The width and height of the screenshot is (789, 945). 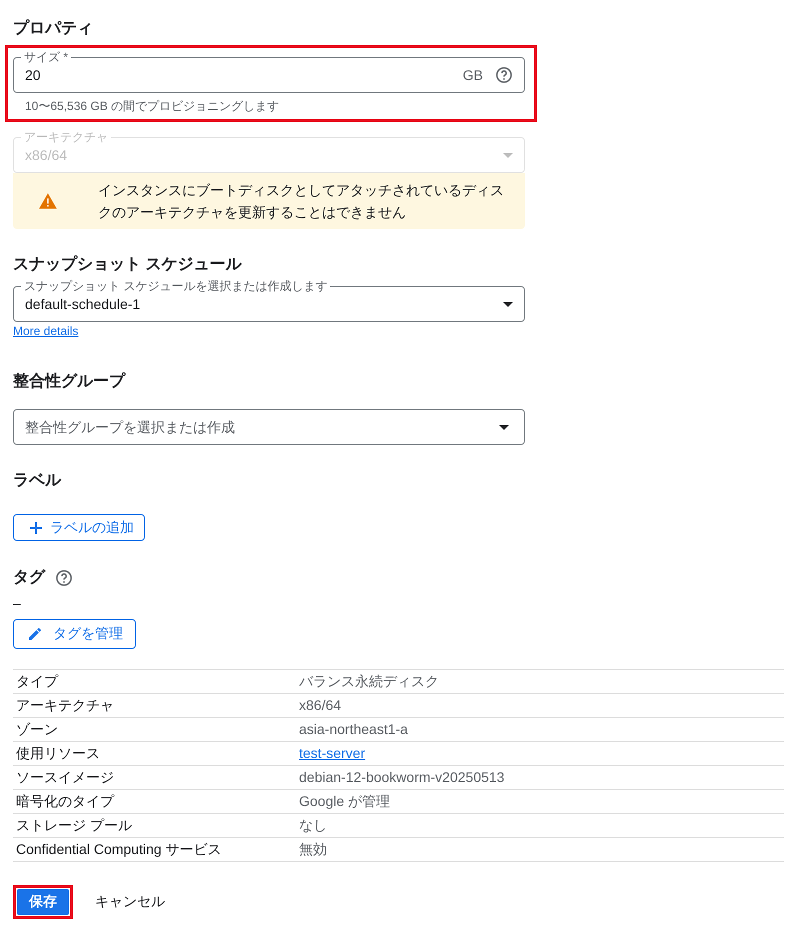 I want to click on property-name: Confidential Computing サービス, so click(x=119, y=849).